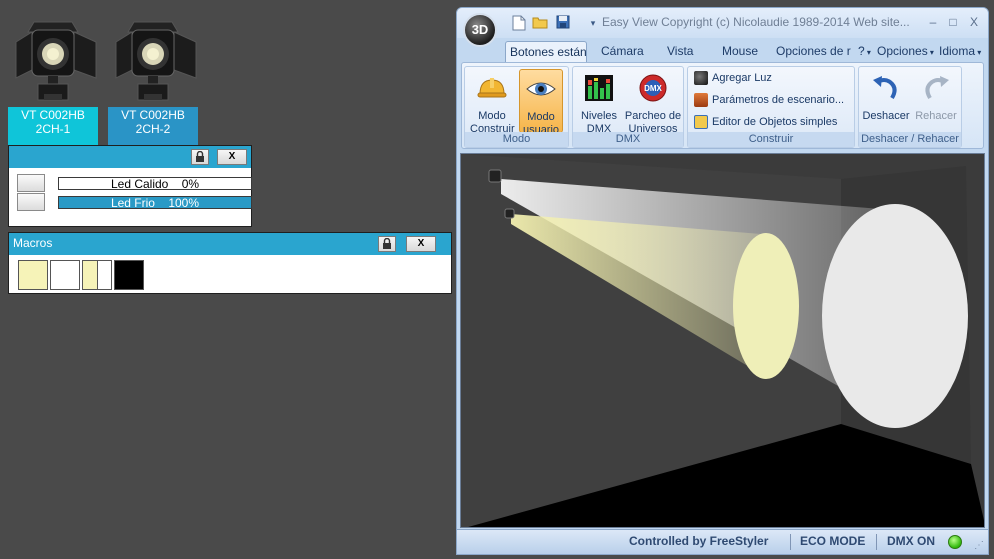 This screenshot has height=559, width=994. Describe the element at coordinates (885, 88) in the screenshot. I see `undo-icon` at that location.